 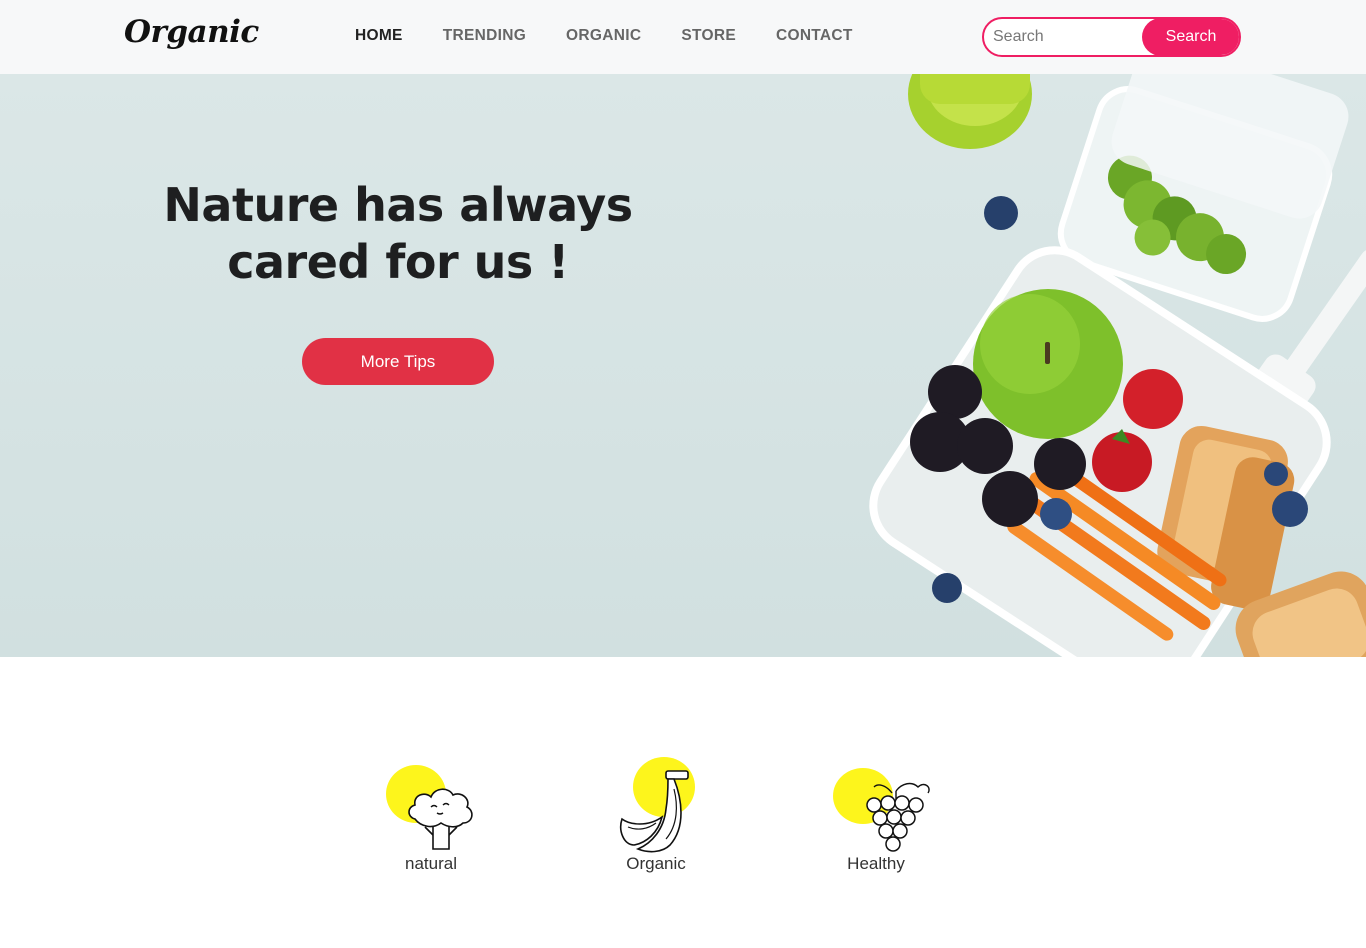 I want to click on banana-icon, so click(x=654, y=811).